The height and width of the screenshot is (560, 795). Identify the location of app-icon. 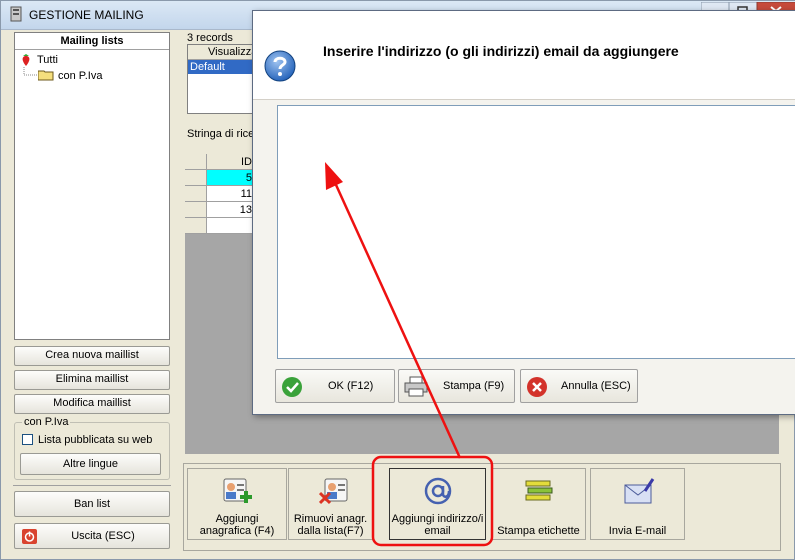
(16, 14).